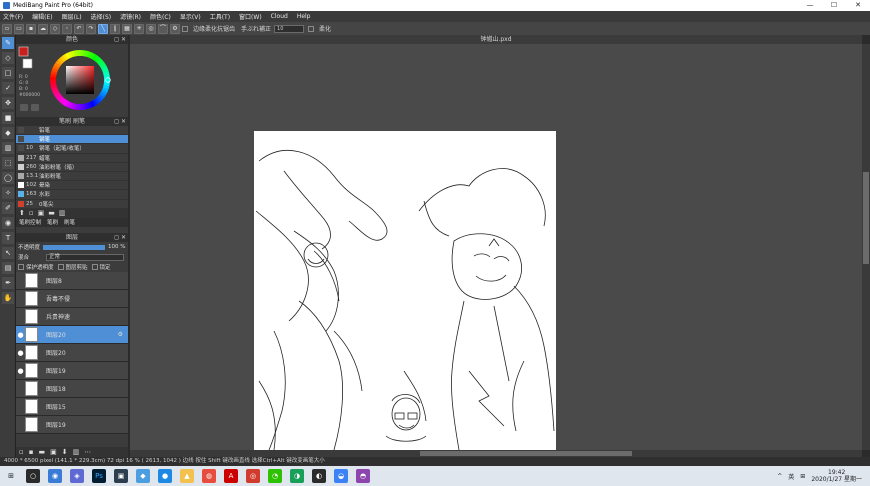 This screenshot has height=486, width=870. Describe the element at coordinates (802, 476) in the screenshot. I see `keyboard-icon: ⊞` at that location.